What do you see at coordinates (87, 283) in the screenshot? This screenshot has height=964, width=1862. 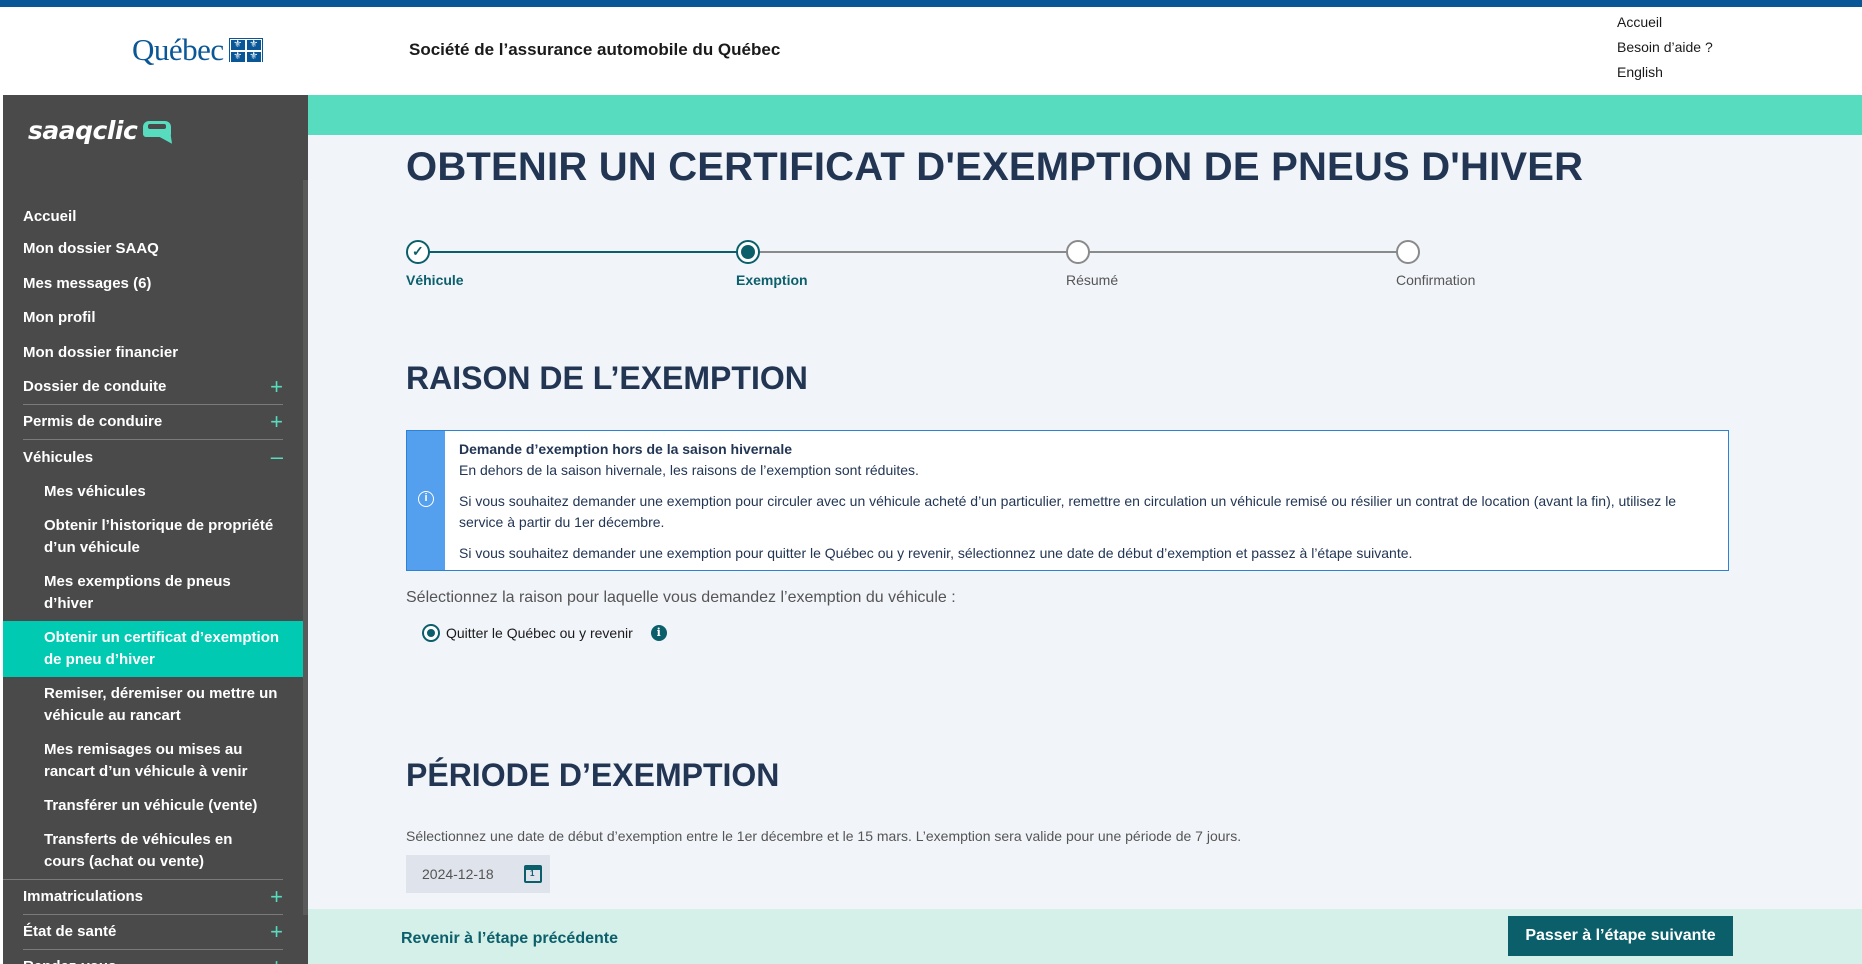 I see `sidebar-item-label: Mes messages (6)` at bounding box center [87, 283].